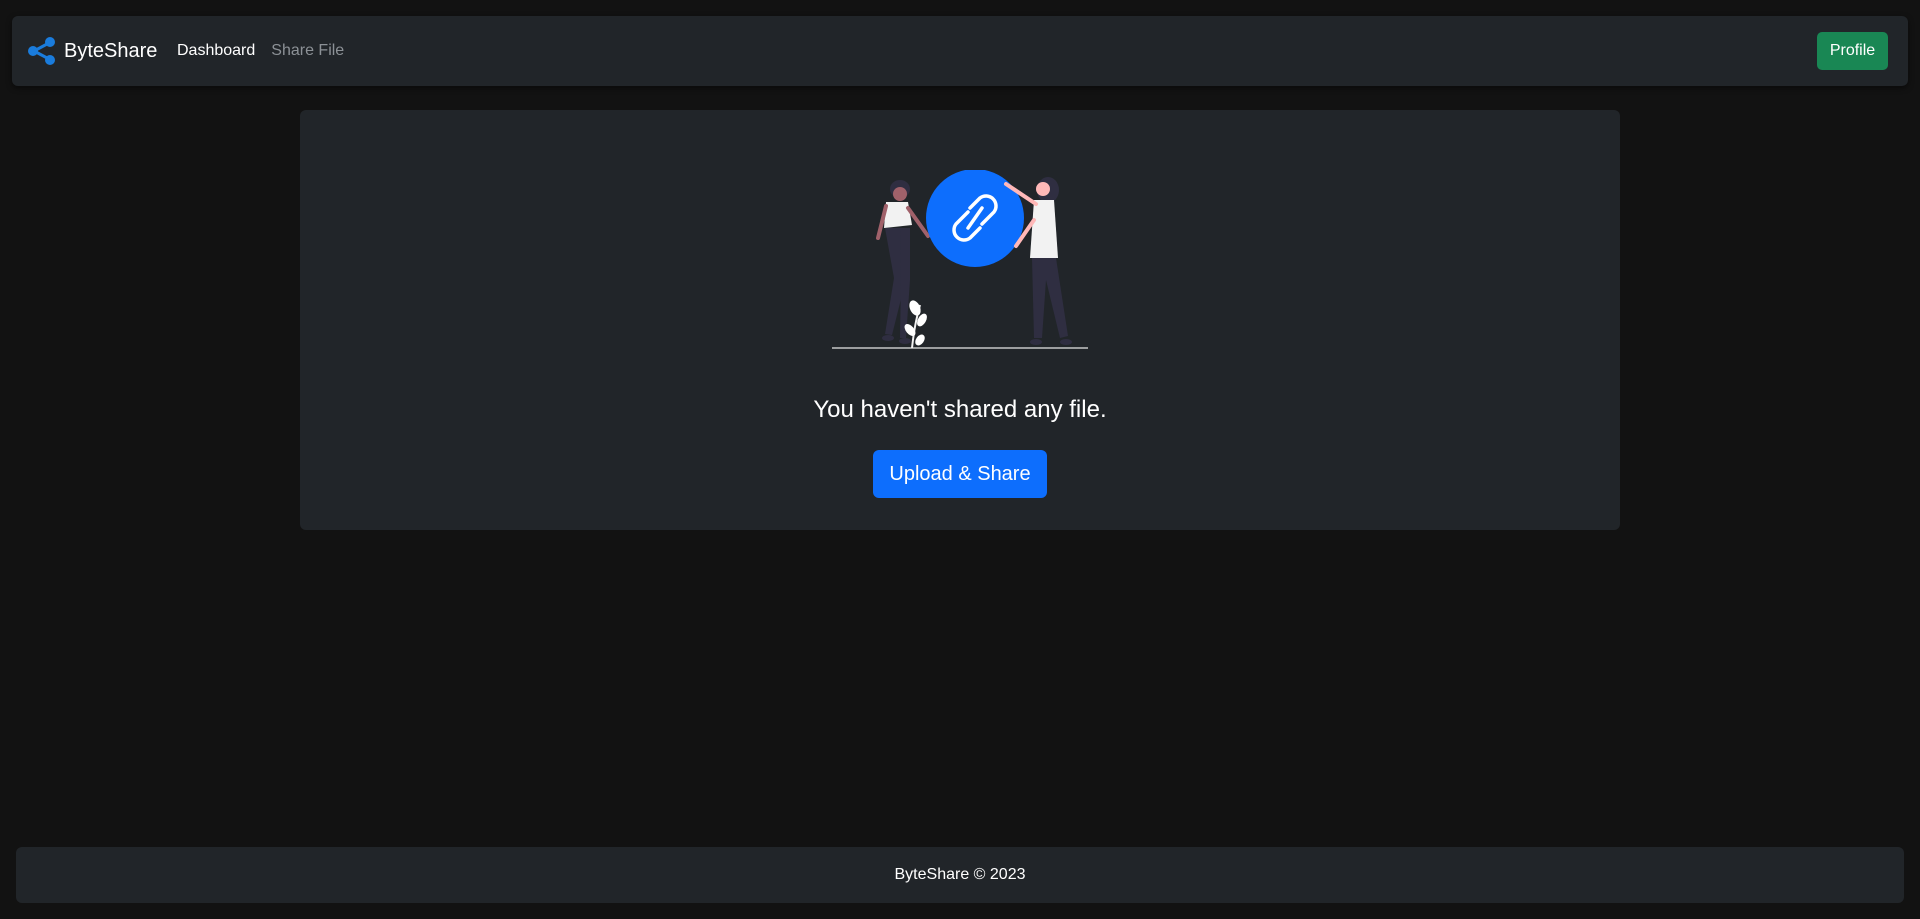 This screenshot has width=1920, height=919. Describe the element at coordinates (216, 51) in the screenshot. I see `nav-link-dashboard: Dashboard` at that location.